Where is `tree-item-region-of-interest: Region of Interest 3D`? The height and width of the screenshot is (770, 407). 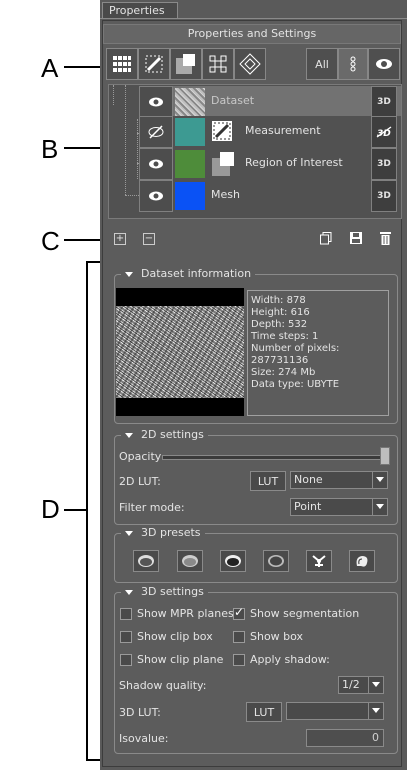
tree-item-region-of-interest: Region of Interest 3D is located at coordinates (270, 164).